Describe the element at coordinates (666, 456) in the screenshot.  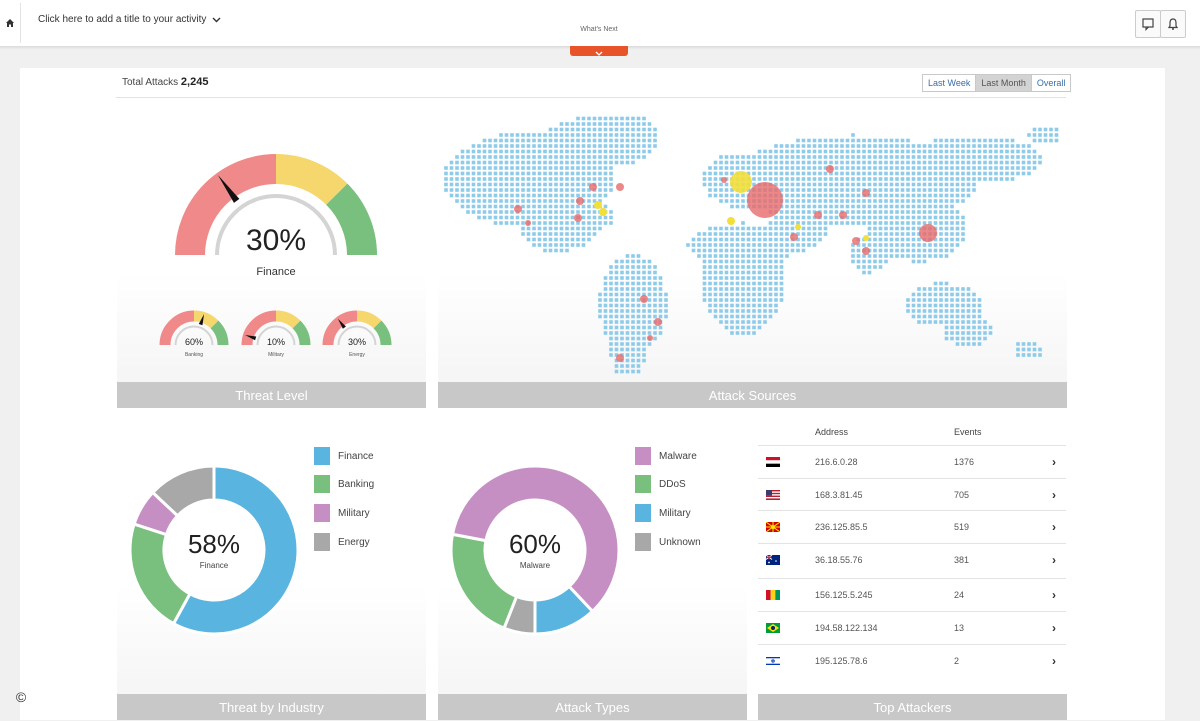
I see `legend-malware: Malware` at that location.